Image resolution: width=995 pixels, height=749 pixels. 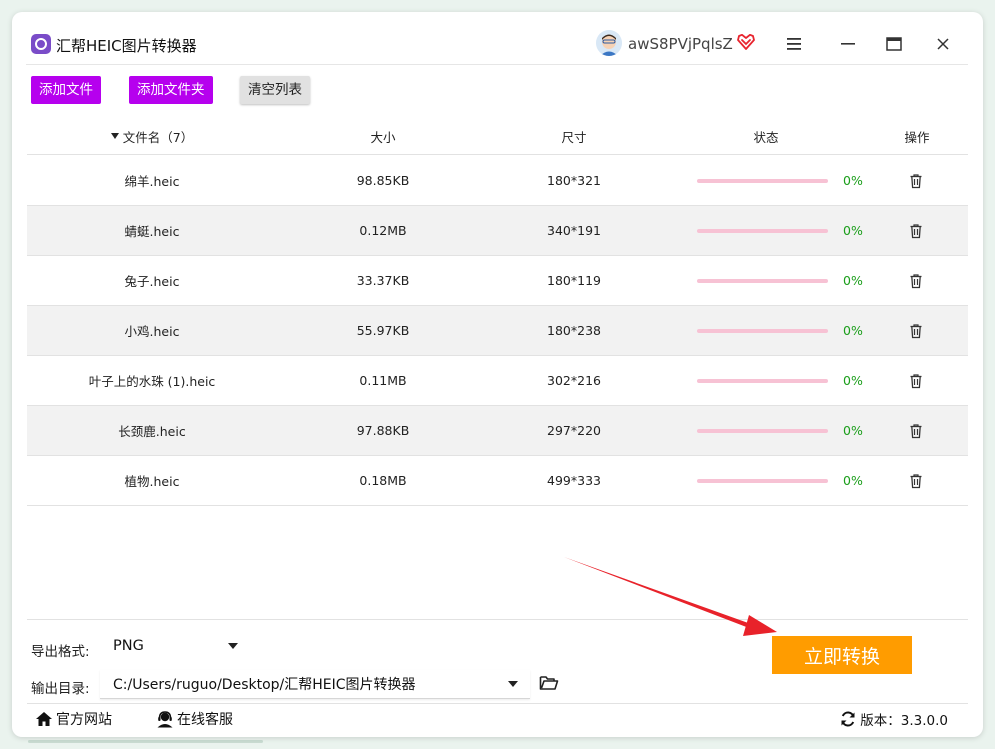 I want to click on minimize-icon, so click(x=848, y=44).